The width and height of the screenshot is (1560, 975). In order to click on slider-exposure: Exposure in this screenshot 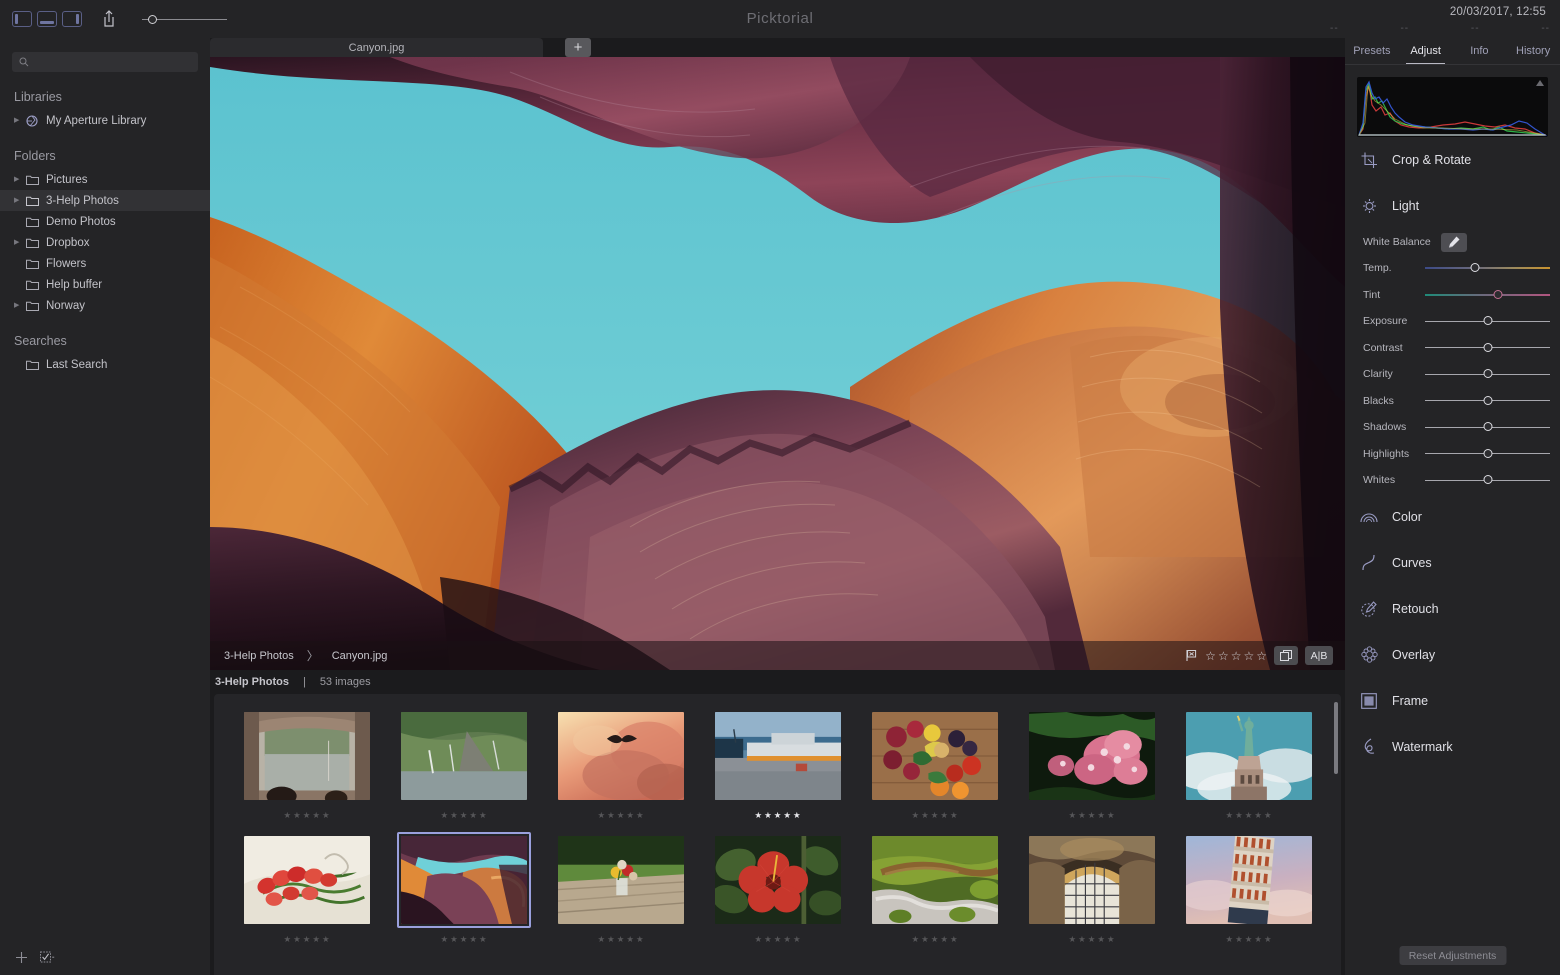, I will do `click(1452, 321)`.